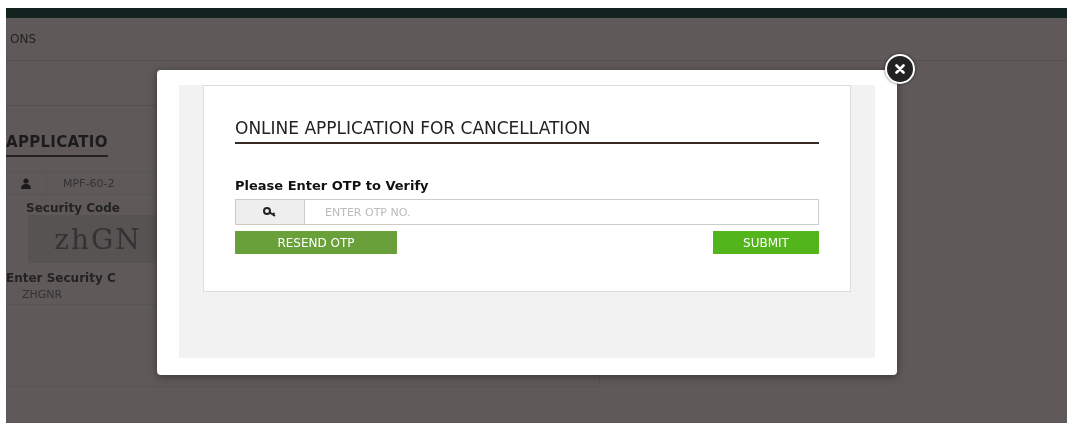 The width and height of the screenshot is (1067, 423). I want to click on person-icon, so click(26, 183).